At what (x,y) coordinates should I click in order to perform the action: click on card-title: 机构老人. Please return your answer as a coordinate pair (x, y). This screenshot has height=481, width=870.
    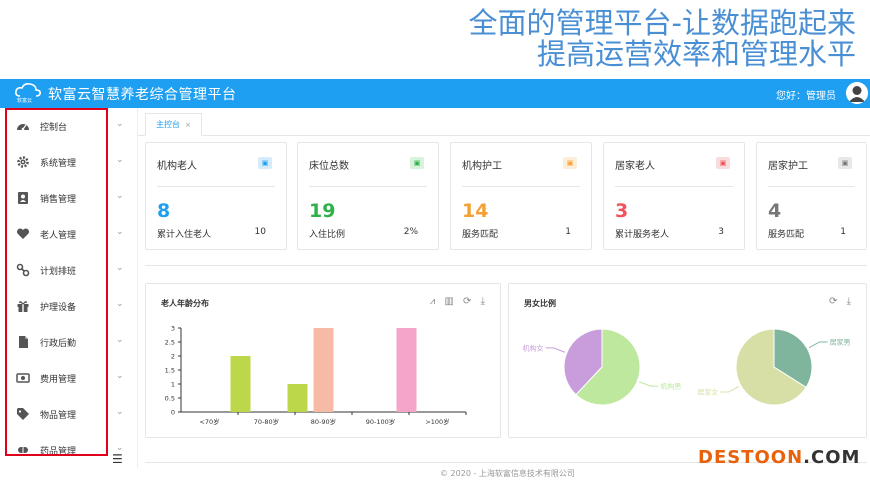
    Looking at the image, I should click on (177, 166).